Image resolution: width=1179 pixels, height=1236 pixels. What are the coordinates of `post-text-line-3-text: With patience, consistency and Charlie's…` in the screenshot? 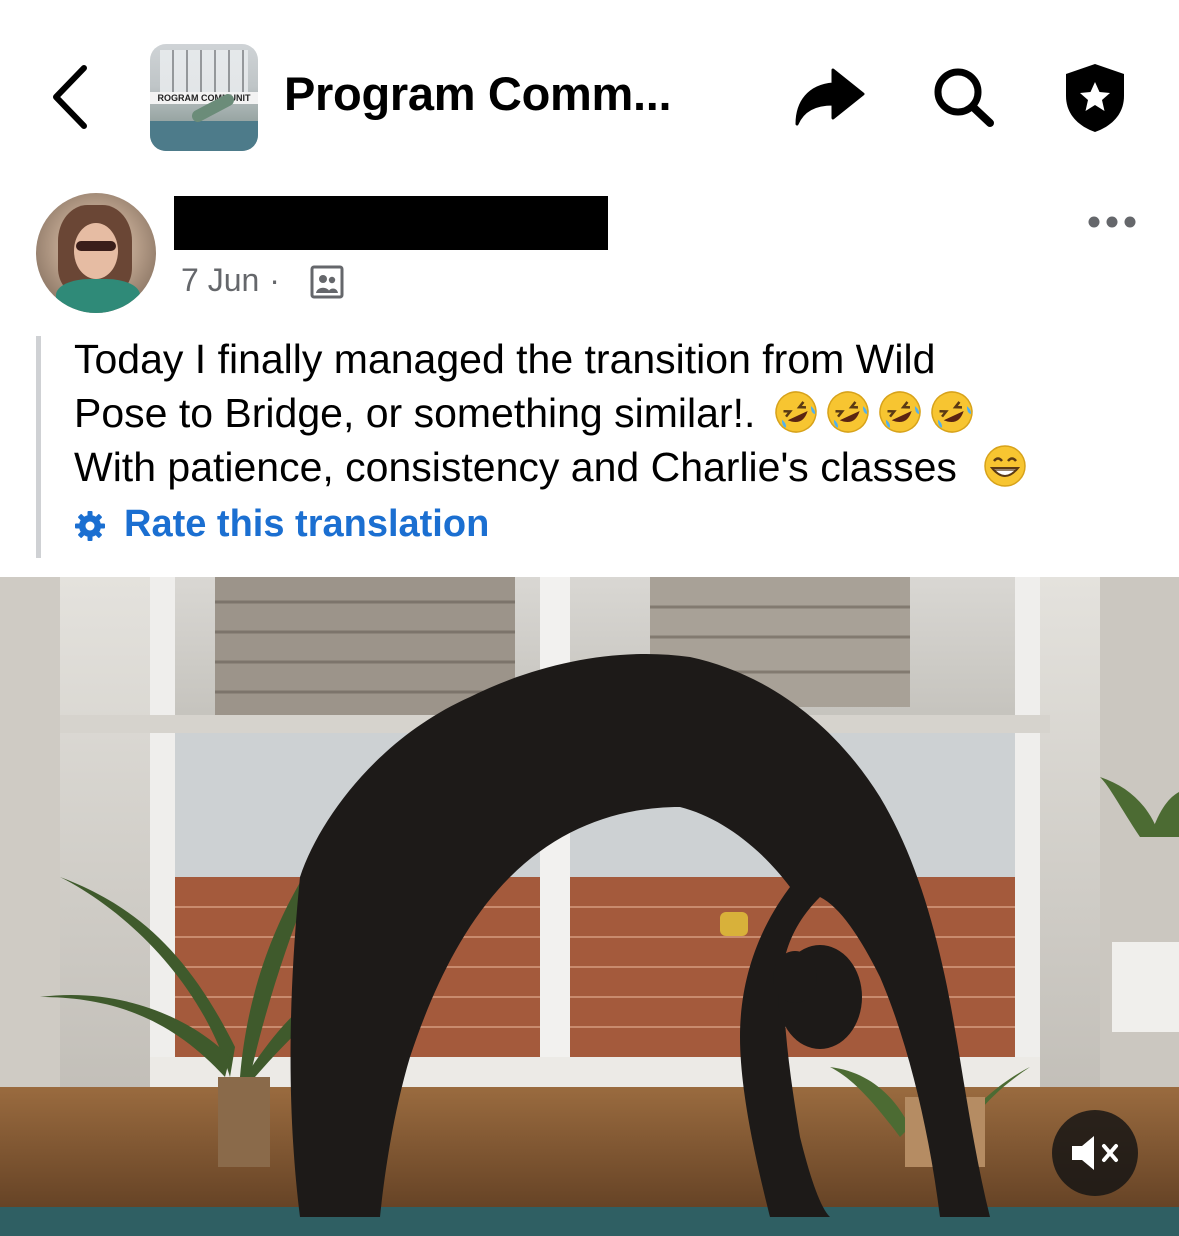 It's located at (515, 467).